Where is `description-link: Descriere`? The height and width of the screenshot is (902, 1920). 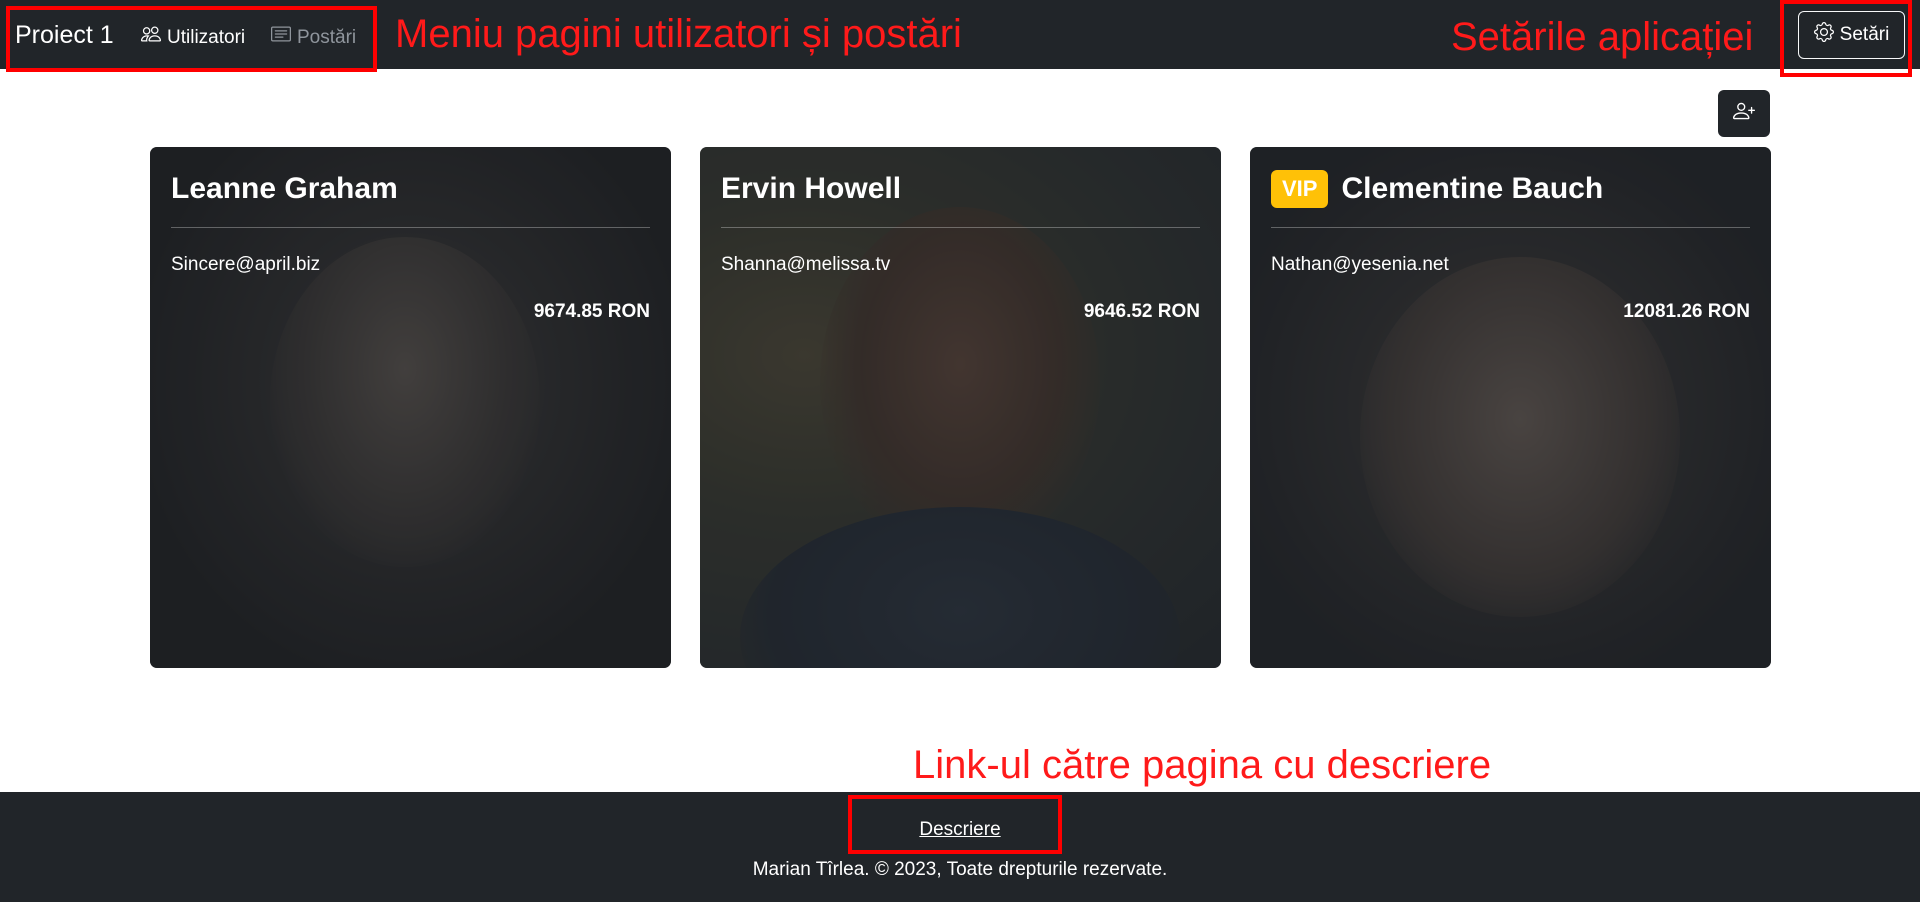
description-link: Descriere is located at coordinates (959, 829).